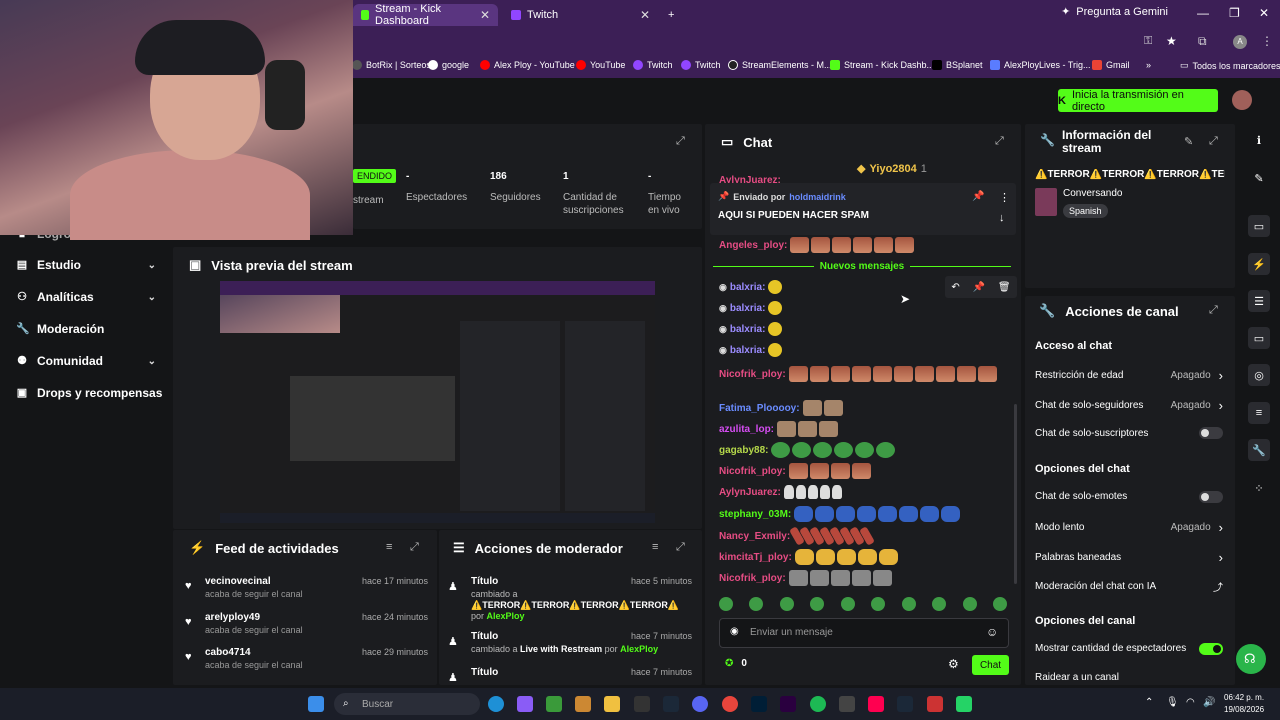 This screenshot has height=720, width=1280. I want to click on chat-username: Nancy_Exmily:, so click(754, 536).